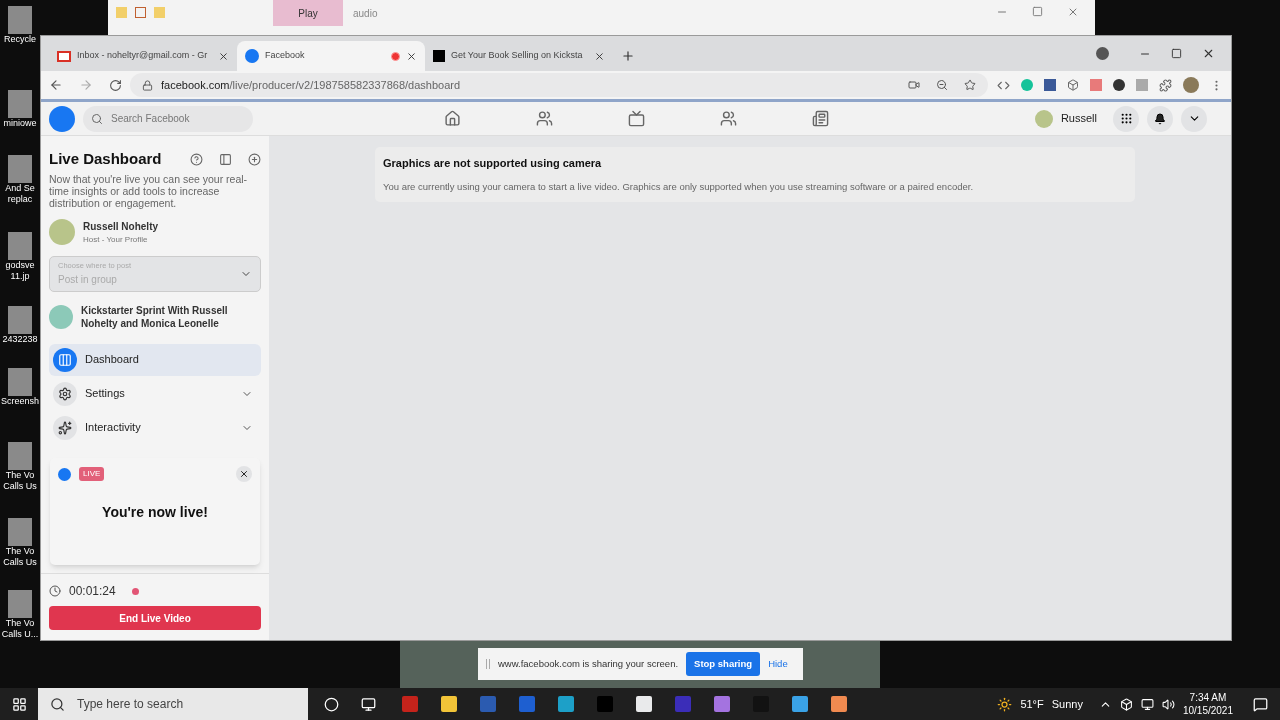 Image resolution: width=1280 pixels, height=720 pixels. What do you see at coordinates (20, 123) in the screenshot?
I see `desktop-icon-label: miniowe` at bounding box center [20, 123].